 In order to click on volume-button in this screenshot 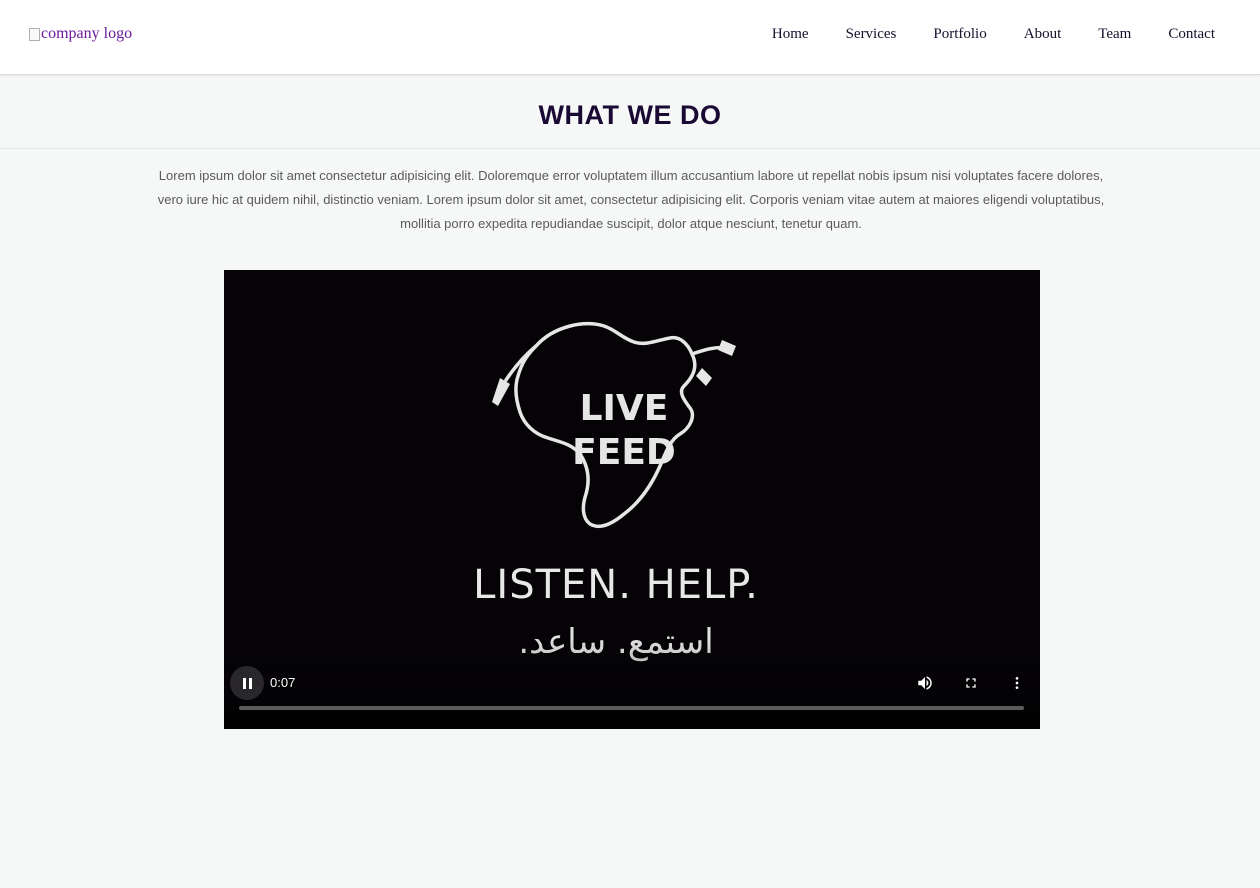, I will do `click(925, 683)`.